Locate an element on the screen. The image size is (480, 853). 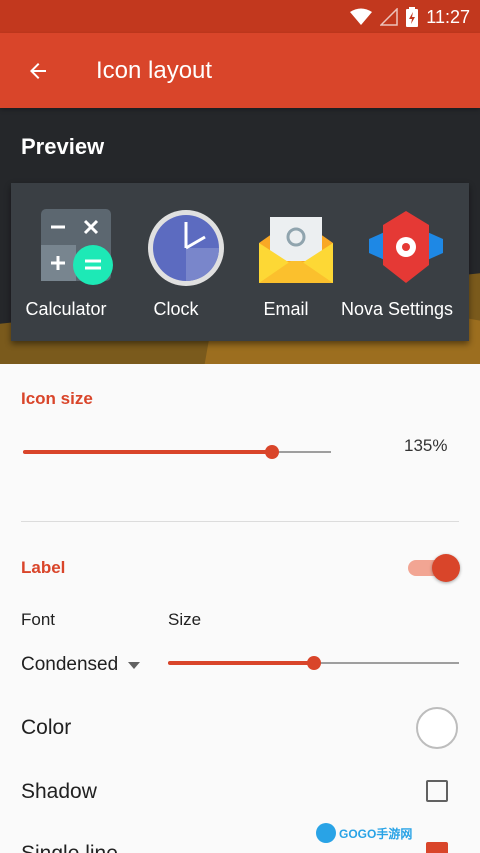
app-email: Email is located at coordinates (286, 262).